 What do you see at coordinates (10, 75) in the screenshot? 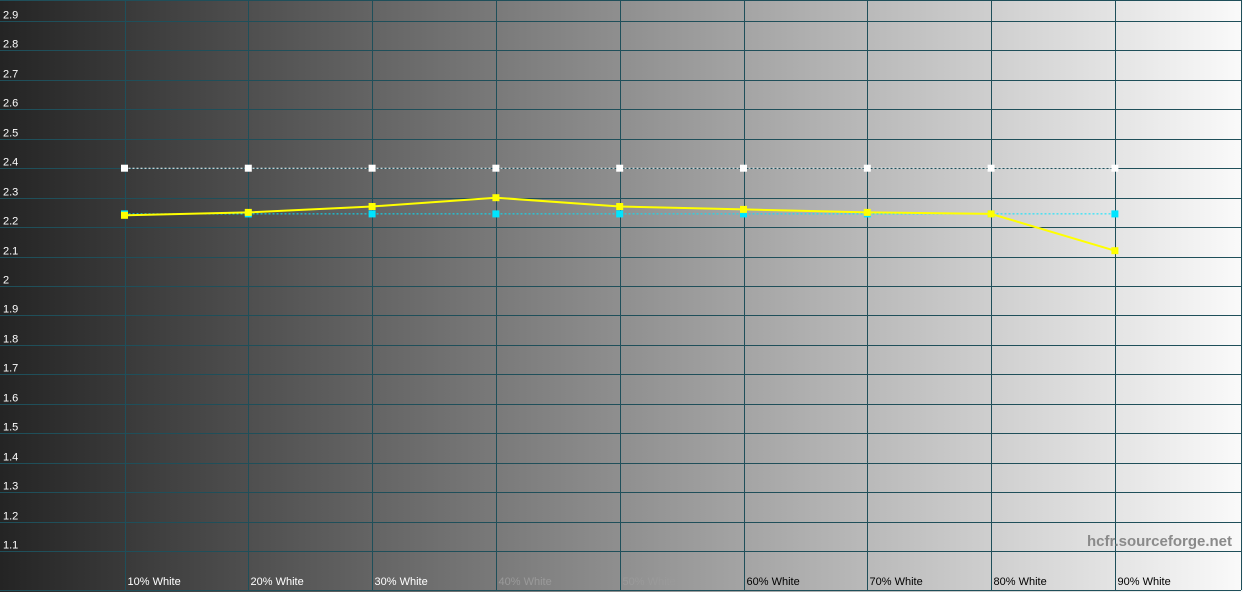
I see `y-tick-label: 2.7` at bounding box center [10, 75].